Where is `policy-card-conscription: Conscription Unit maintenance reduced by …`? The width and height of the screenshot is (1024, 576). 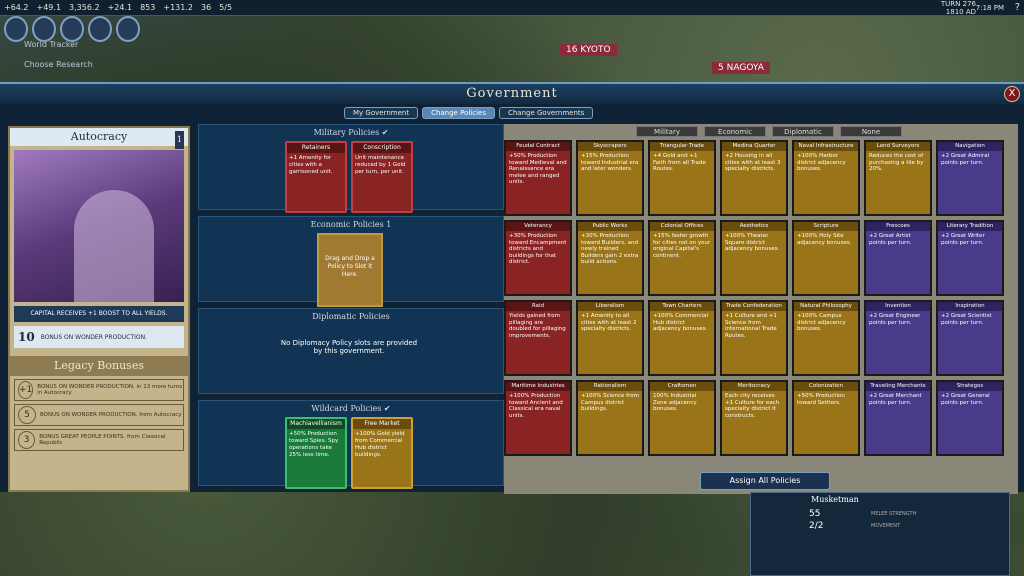
policy-card-conscription: Conscription Unit maintenance reduced by … is located at coordinates (382, 177).